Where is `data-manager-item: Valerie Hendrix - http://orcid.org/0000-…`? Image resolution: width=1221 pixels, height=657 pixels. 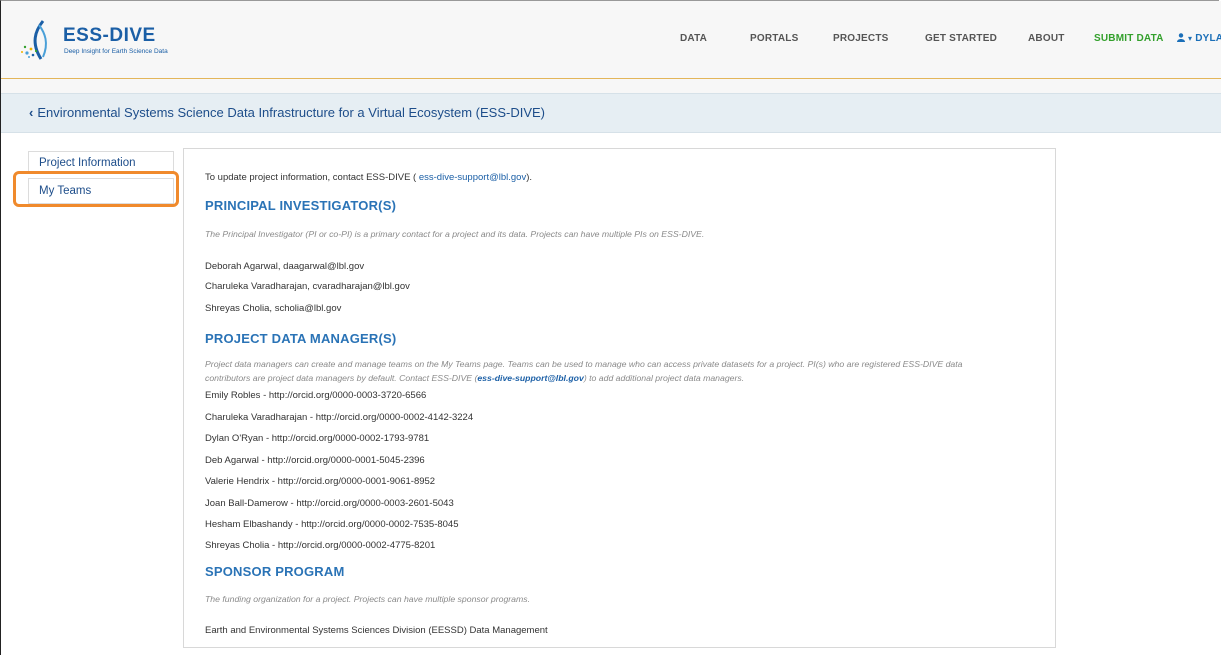
data-manager-item: Valerie Hendrix - http://orcid.org/0000-… is located at coordinates (320, 481).